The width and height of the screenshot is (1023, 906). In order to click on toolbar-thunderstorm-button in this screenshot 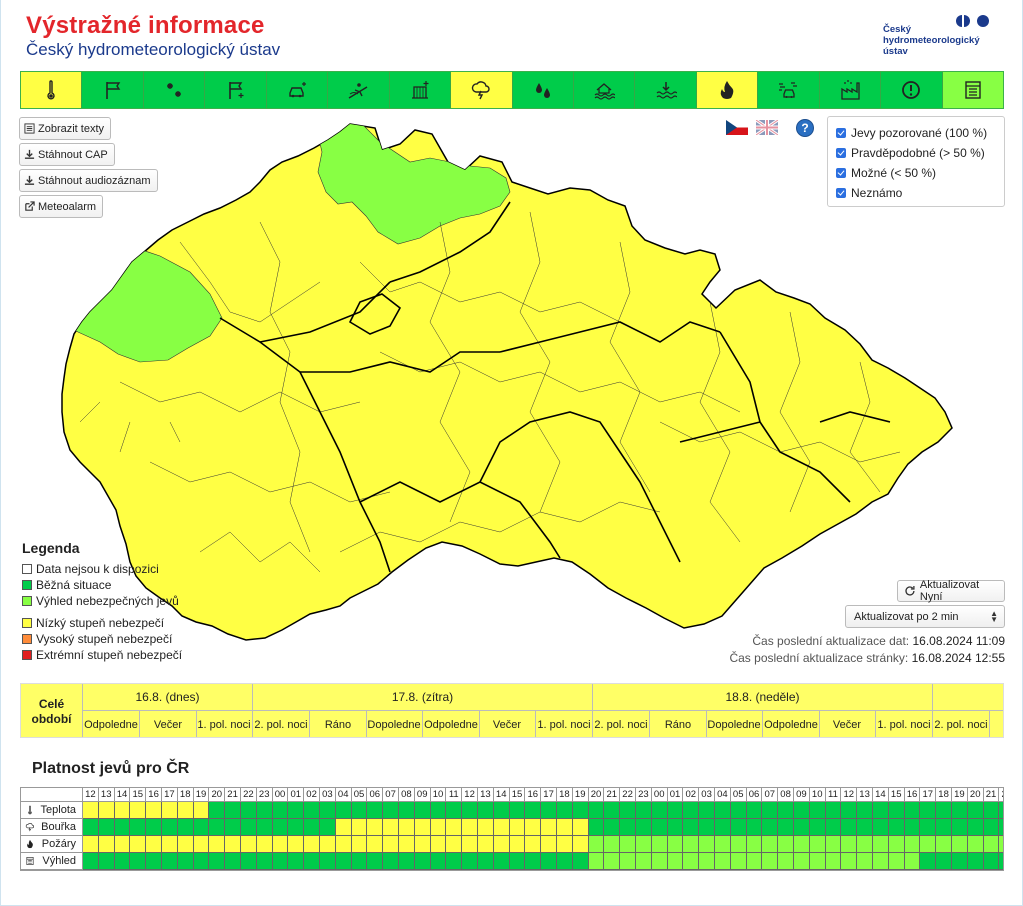, I will do `click(482, 90)`.